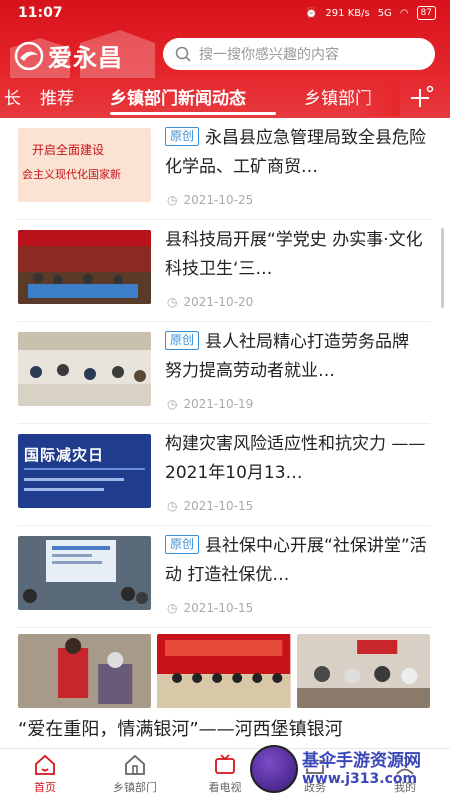 The height and width of the screenshot is (800, 450). I want to click on search-bar: 搜一搜你感兴趣的内容, so click(299, 54).